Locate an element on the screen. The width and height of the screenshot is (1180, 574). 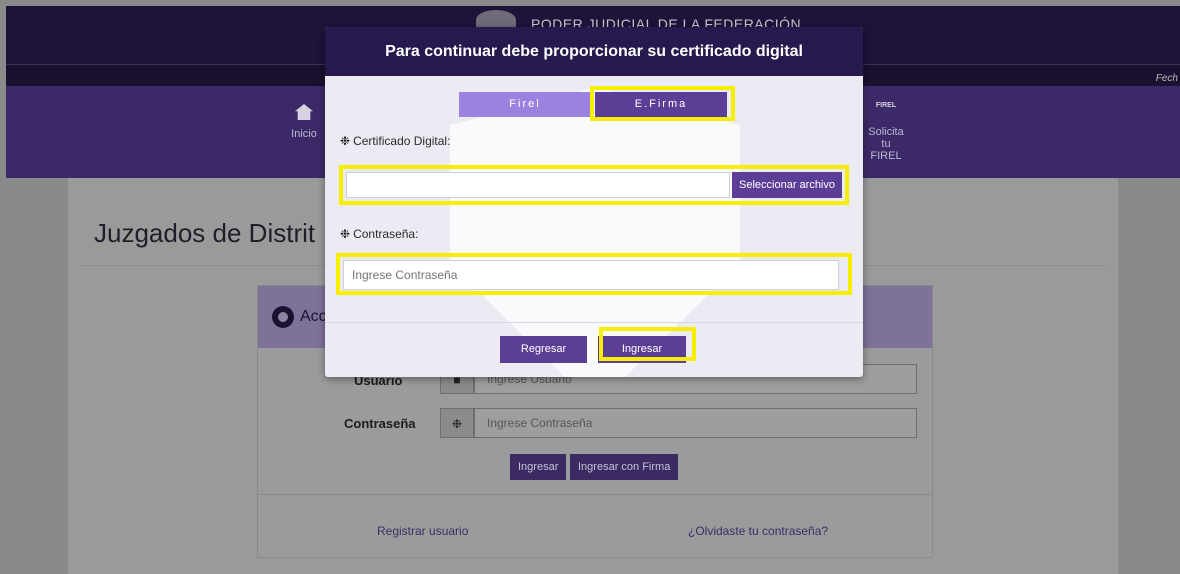
register-link: Registrar usuario is located at coordinates (422, 531).